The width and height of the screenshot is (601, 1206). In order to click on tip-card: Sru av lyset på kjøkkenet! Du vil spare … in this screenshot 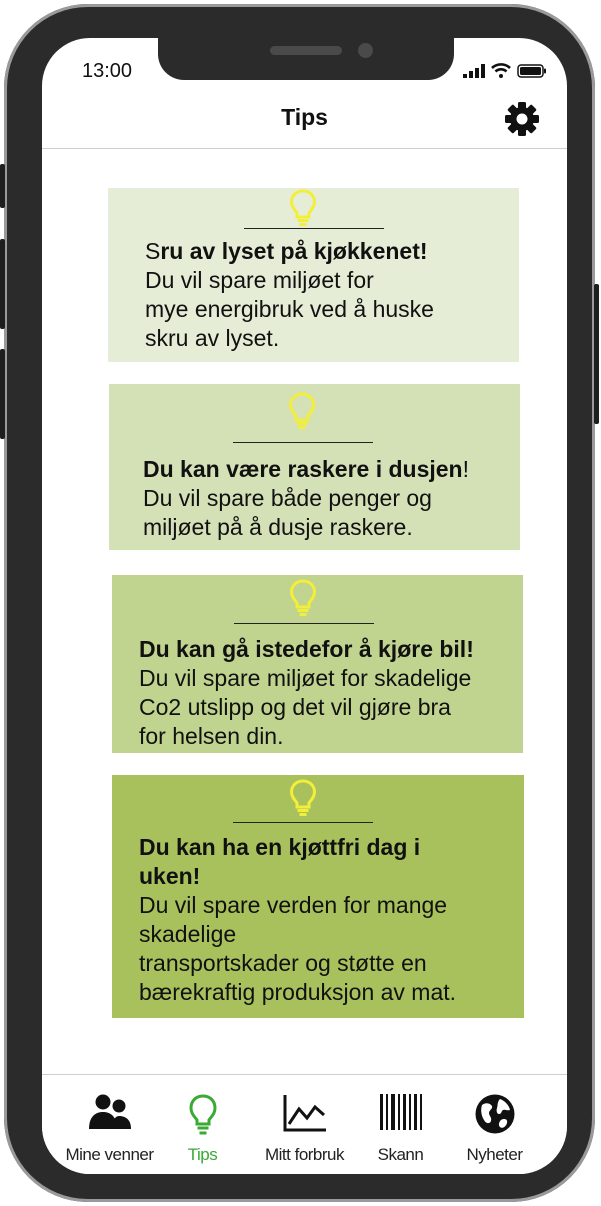, I will do `click(313, 275)`.